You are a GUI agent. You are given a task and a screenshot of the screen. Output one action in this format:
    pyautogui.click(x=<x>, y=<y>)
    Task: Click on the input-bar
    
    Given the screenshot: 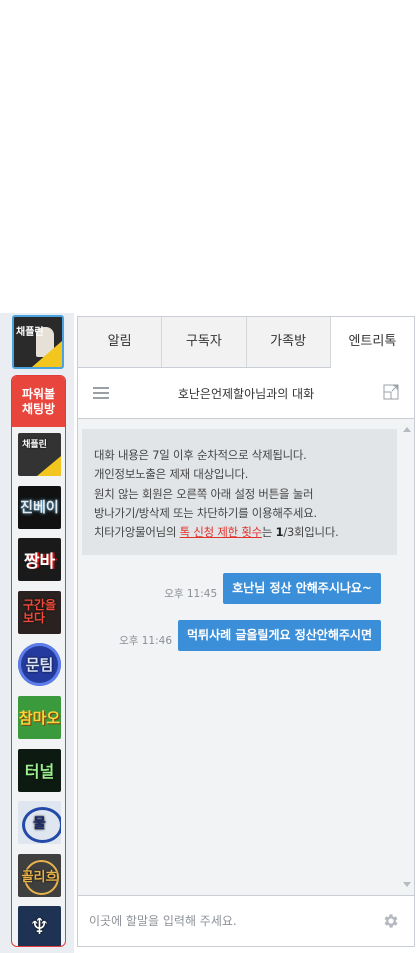 What is the action you would take?
    pyautogui.click(x=246, y=920)
    